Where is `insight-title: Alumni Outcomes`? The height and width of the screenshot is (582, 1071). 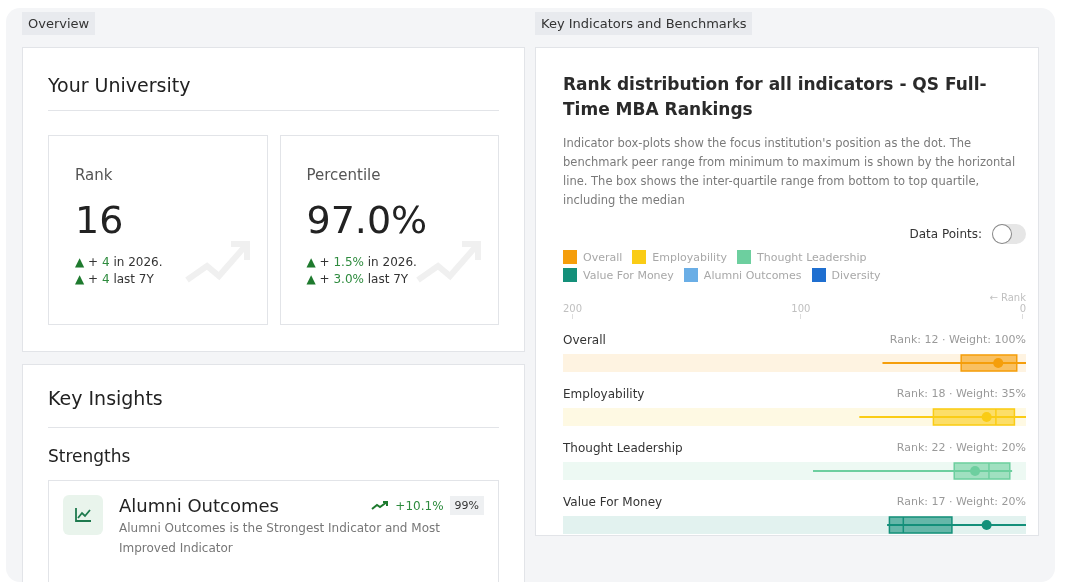 insight-title: Alumni Outcomes is located at coordinates (199, 505).